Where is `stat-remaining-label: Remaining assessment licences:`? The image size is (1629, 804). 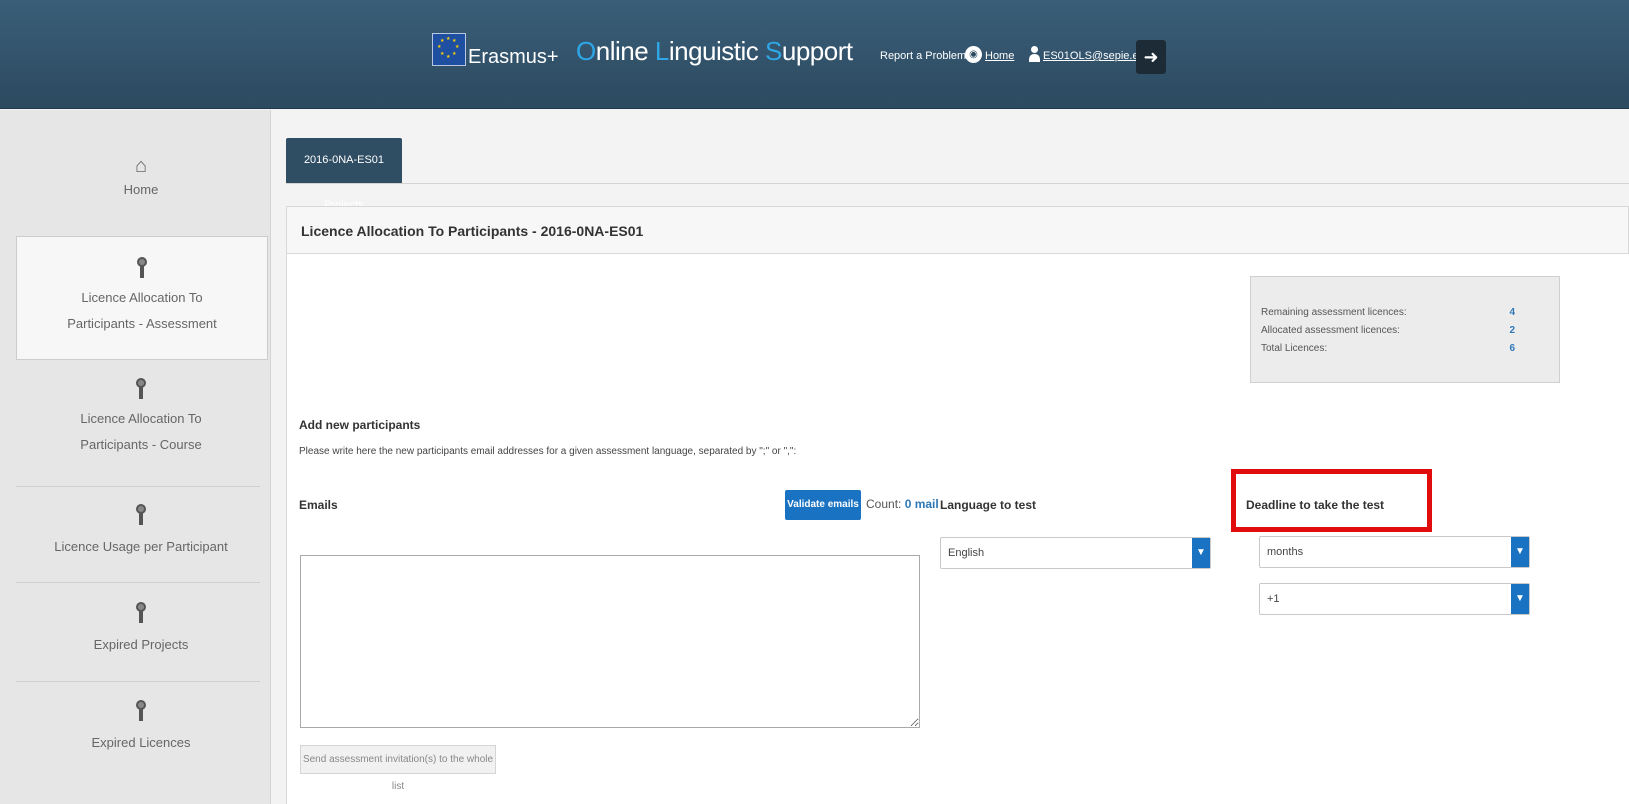
stat-remaining-label: Remaining assessment licences: is located at coordinates (1334, 312).